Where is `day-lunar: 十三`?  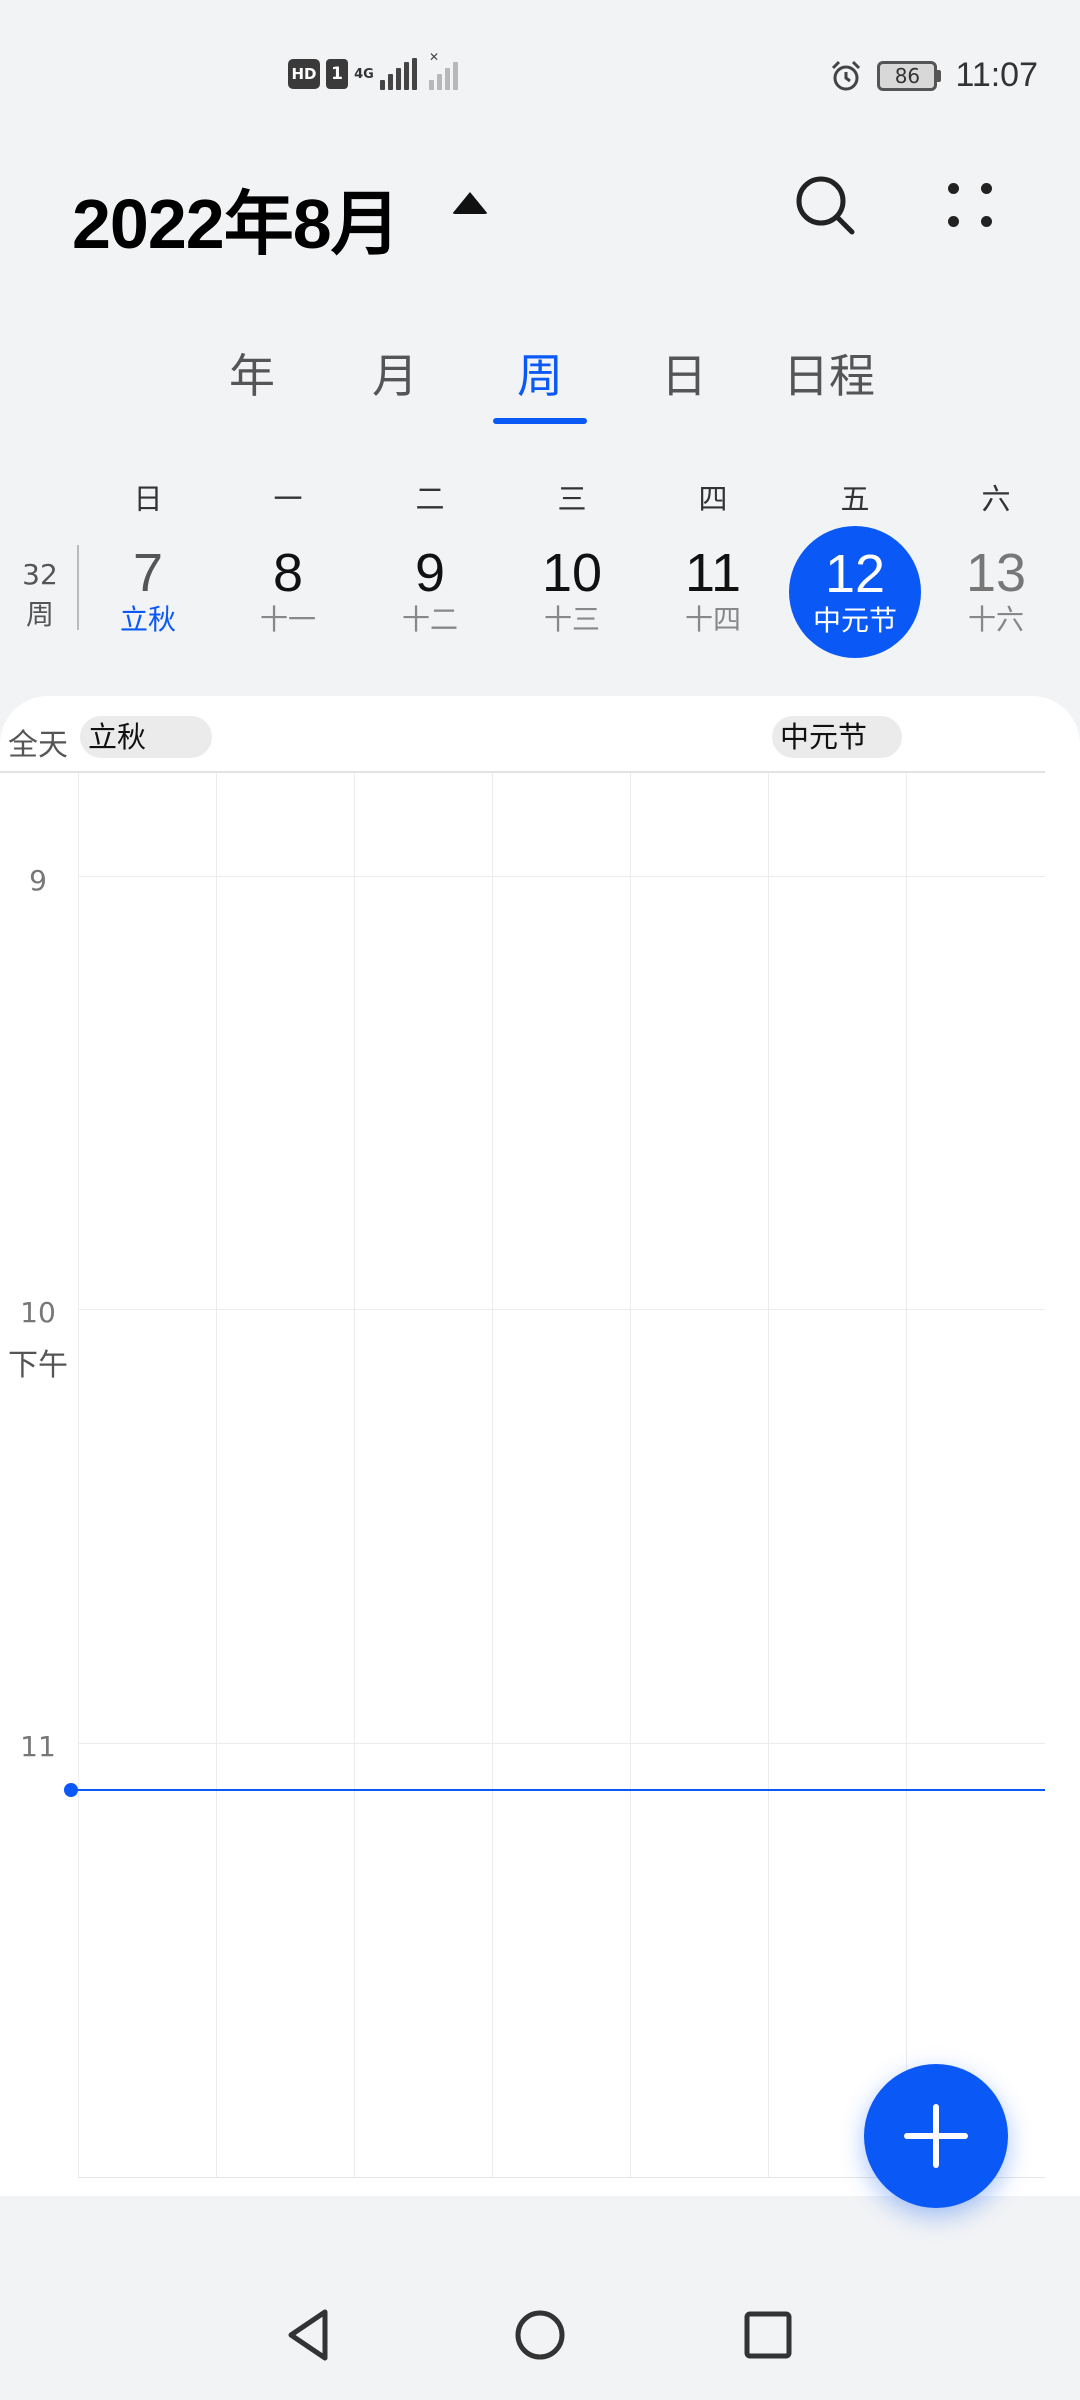
day-lunar: 十三 is located at coordinates (571, 619).